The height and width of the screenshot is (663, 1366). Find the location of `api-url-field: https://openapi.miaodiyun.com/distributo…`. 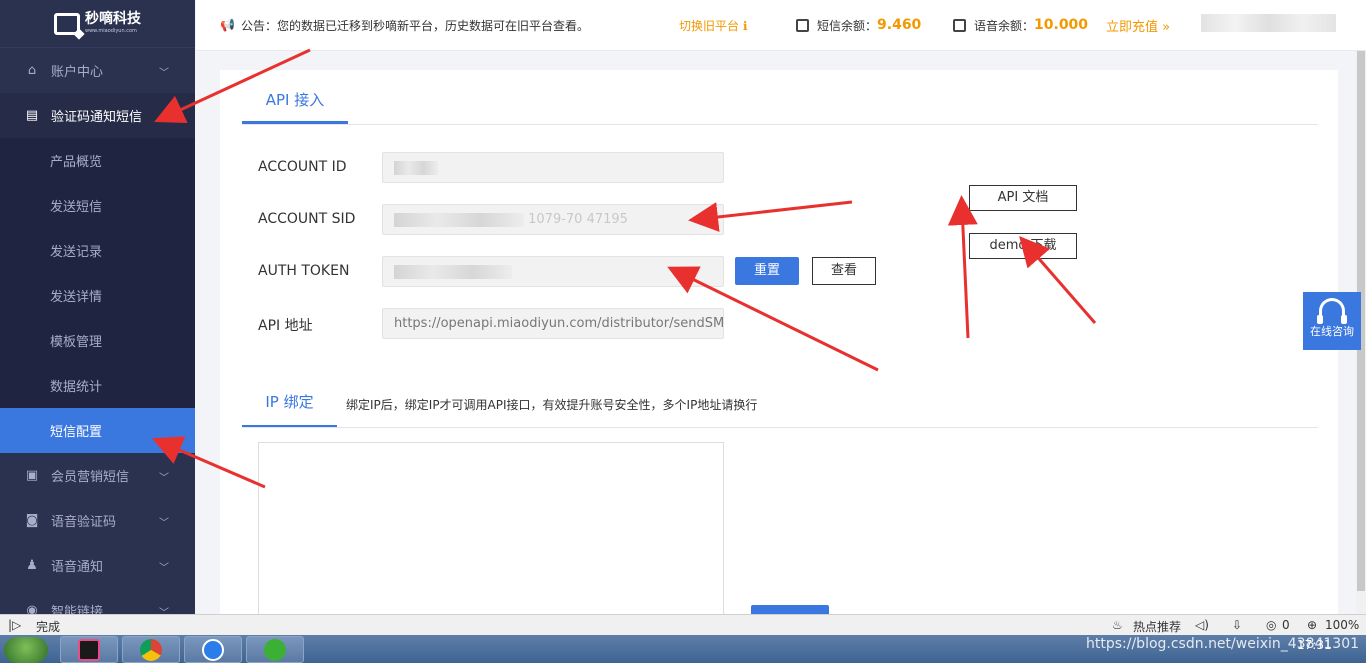

api-url-field: https://openapi.miaodiyun.com/distributo… is located at coordinates (553, 323).